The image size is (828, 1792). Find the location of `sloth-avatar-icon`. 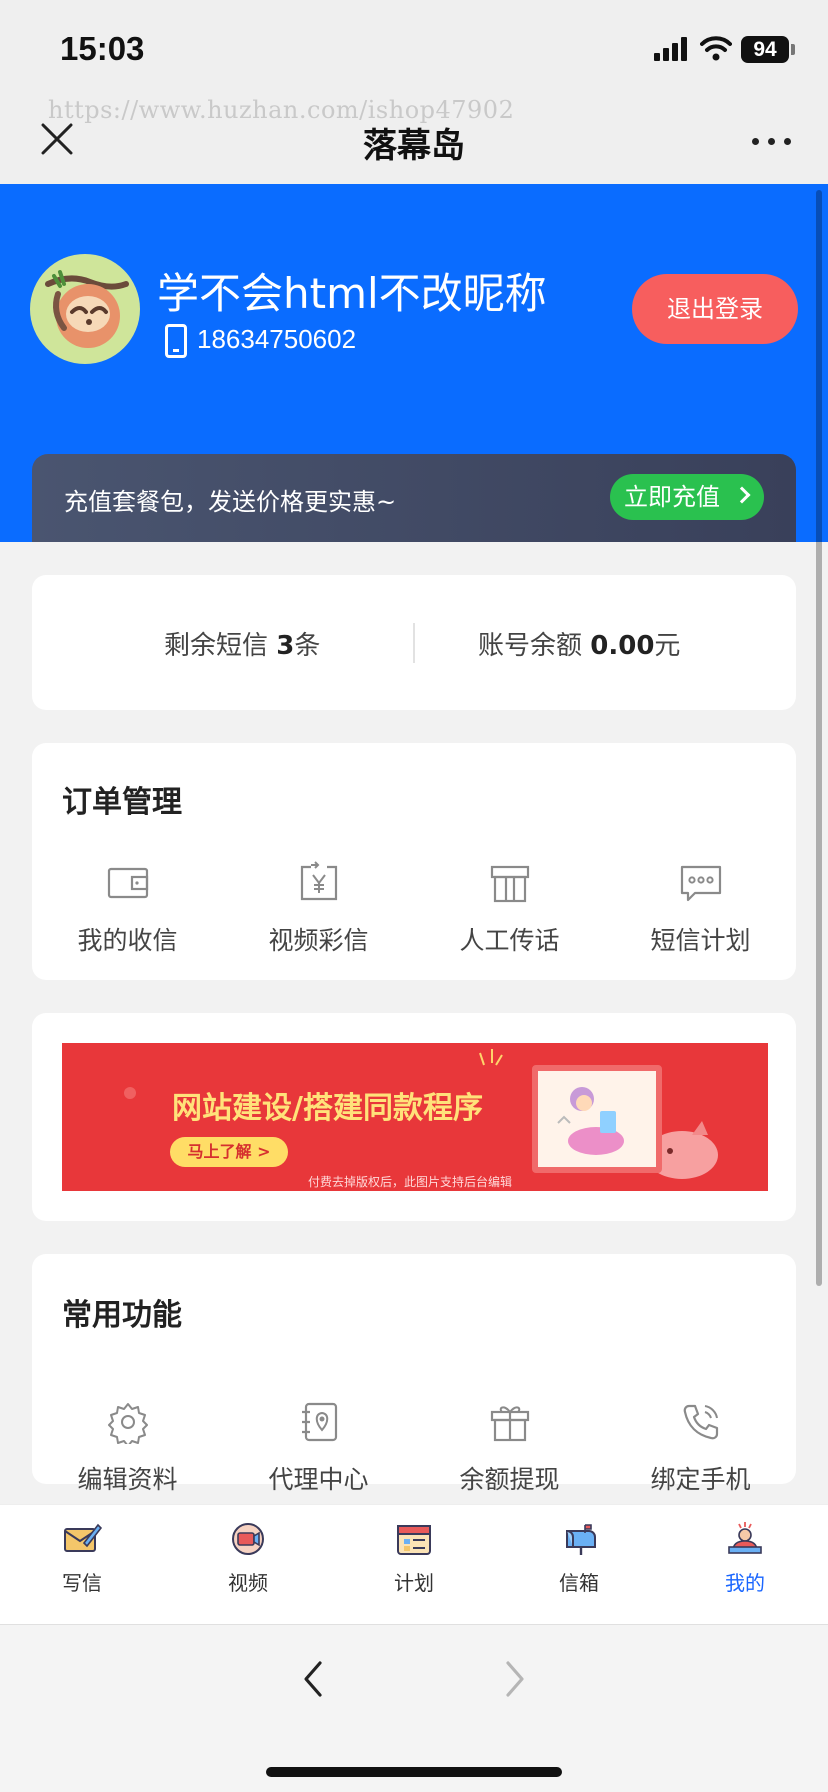

sloth-avatar-icon is located at coordinates (87, 309).